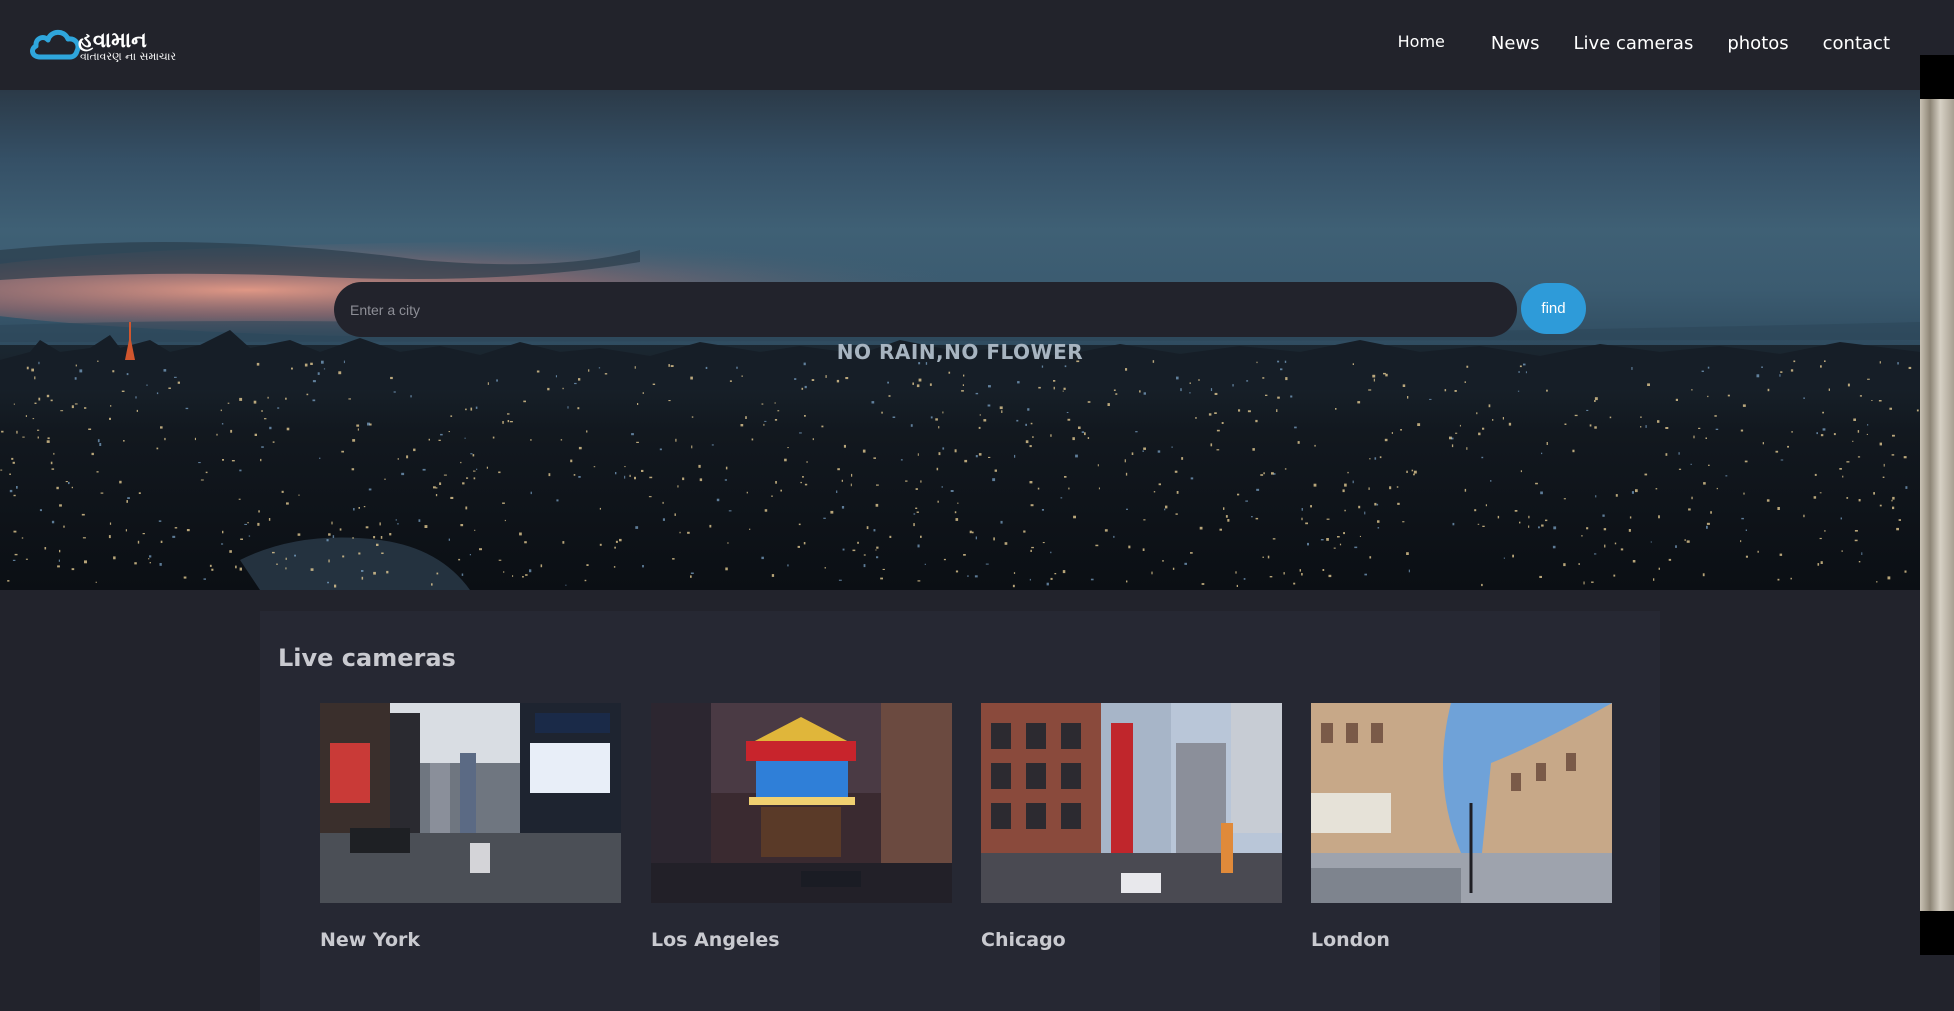 This screenshot has height=1011, width=1954. Describe the element at coordinates (1757, 43) in the screenshot. I see `nav-photos: photos` at that location.